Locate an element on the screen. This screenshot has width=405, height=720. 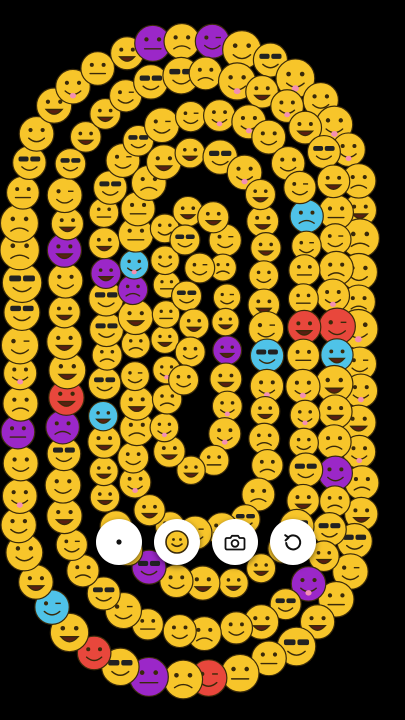
undo-icon is located at coordinates (293, 542).